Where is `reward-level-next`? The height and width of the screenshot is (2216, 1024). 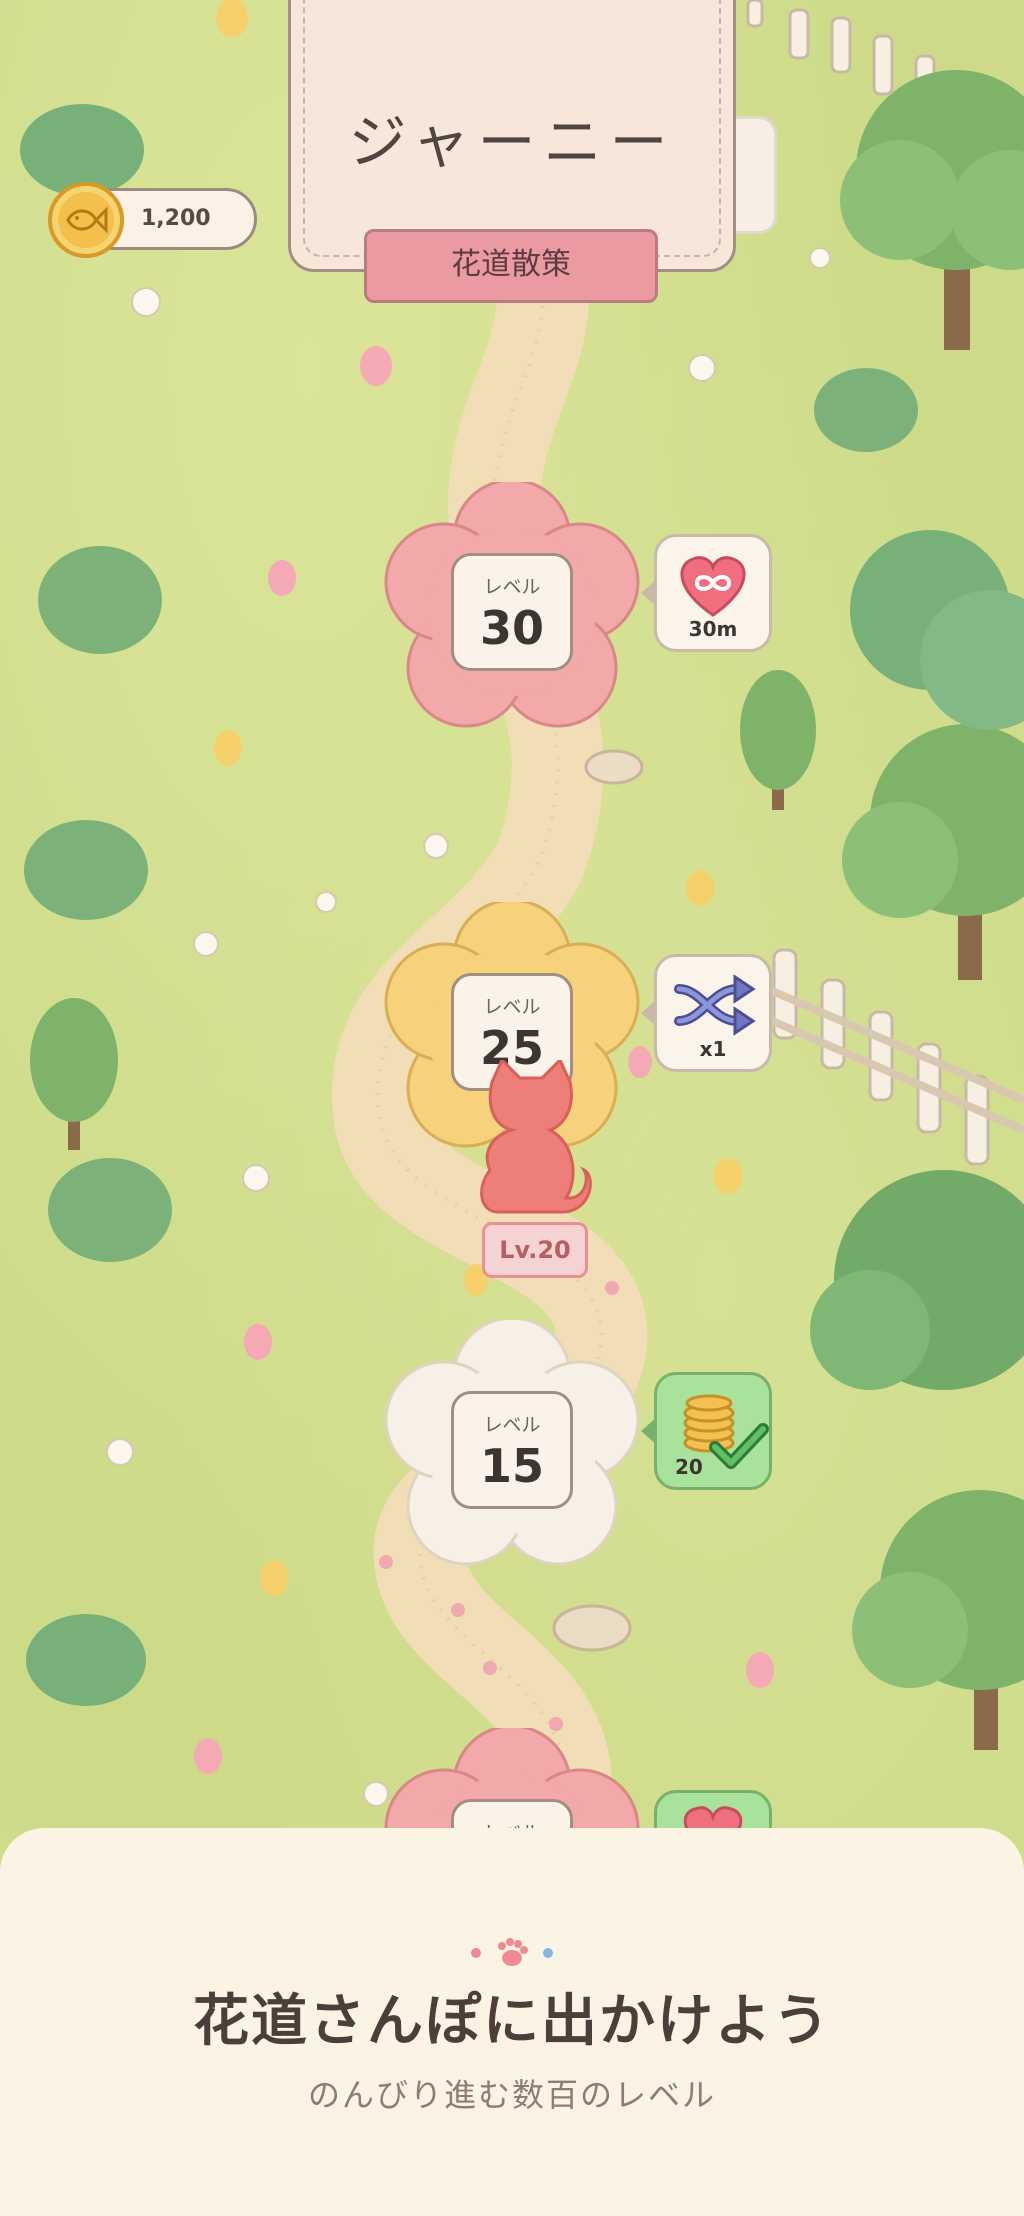
reward-level-next is located at coordinates (713, 1810).